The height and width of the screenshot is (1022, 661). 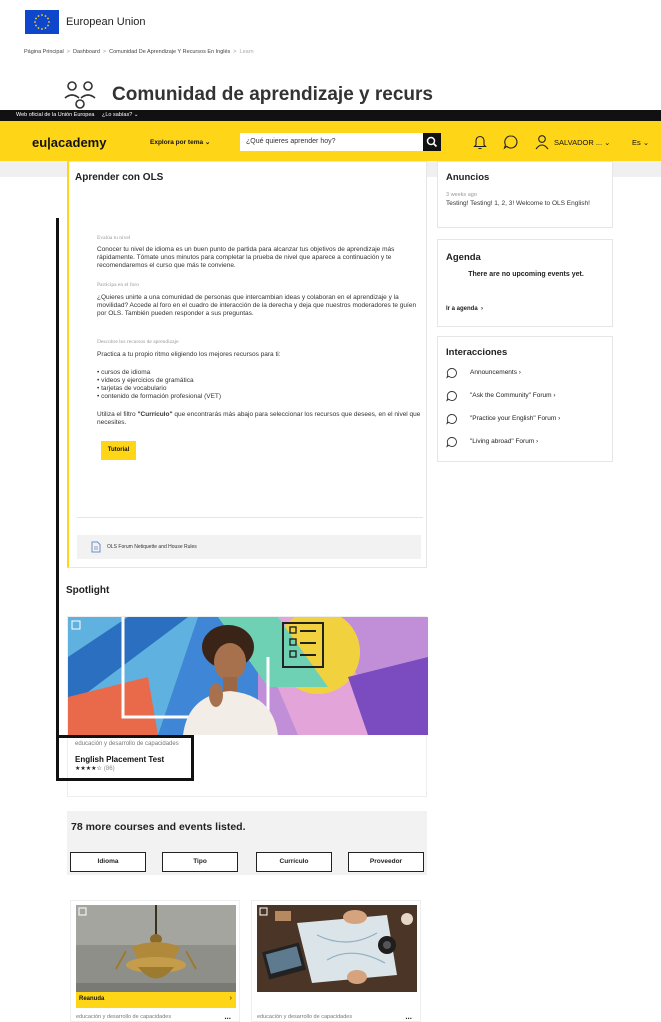 I want to click on forum-link-label: Announcements ›, so click(x=495, y=372).